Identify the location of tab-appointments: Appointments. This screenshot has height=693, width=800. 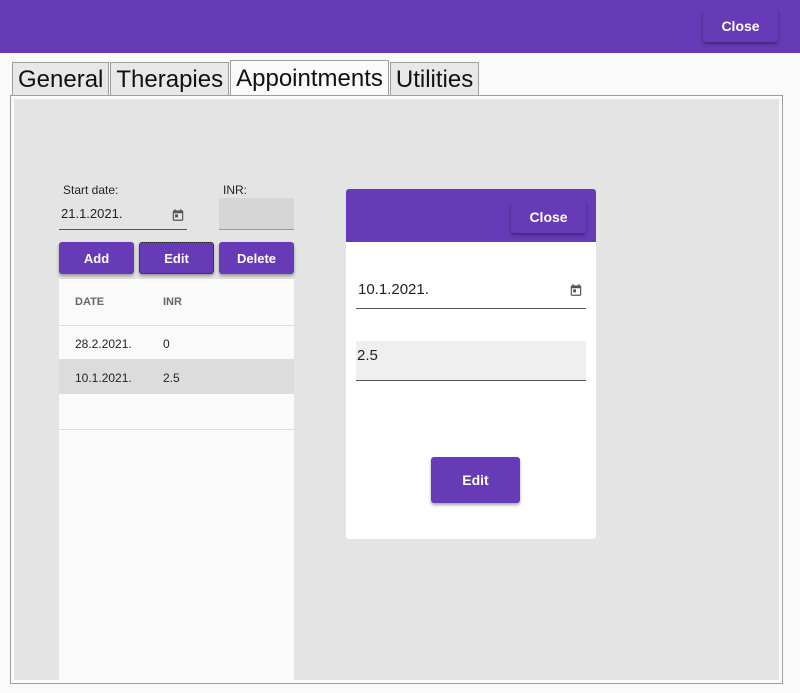
(309, 78).